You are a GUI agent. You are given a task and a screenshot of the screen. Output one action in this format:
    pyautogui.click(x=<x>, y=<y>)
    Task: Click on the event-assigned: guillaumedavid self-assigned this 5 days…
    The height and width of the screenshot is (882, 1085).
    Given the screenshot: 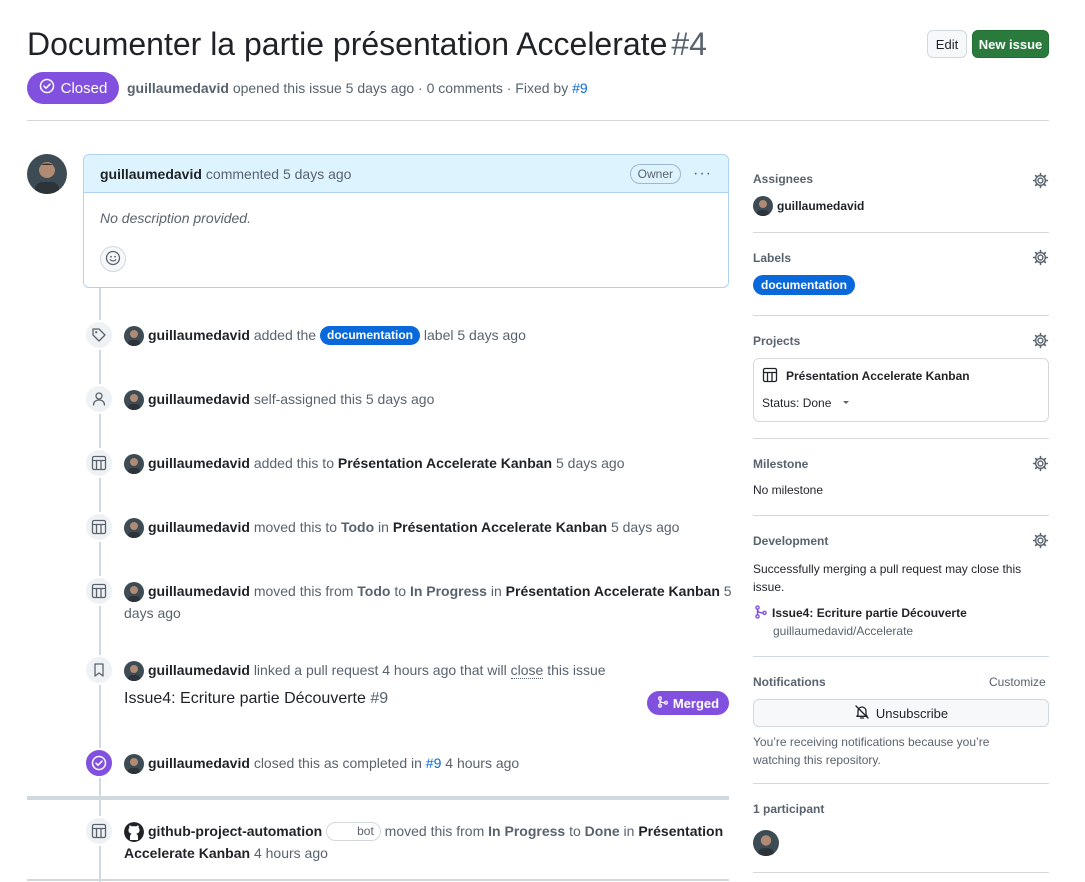 What is the action you would take?
    pyautogui.click(x=291, y=399)
    